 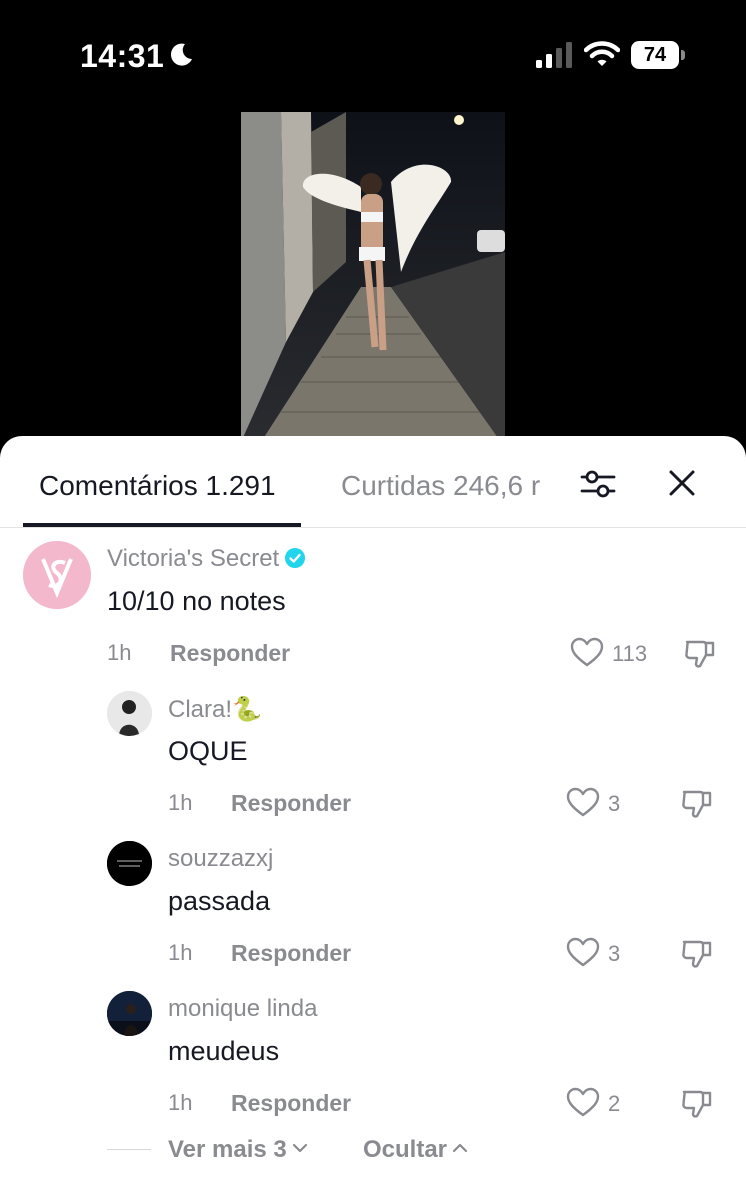 I want to click on hide-label: Ocultar, so click(x=405, y=1149).